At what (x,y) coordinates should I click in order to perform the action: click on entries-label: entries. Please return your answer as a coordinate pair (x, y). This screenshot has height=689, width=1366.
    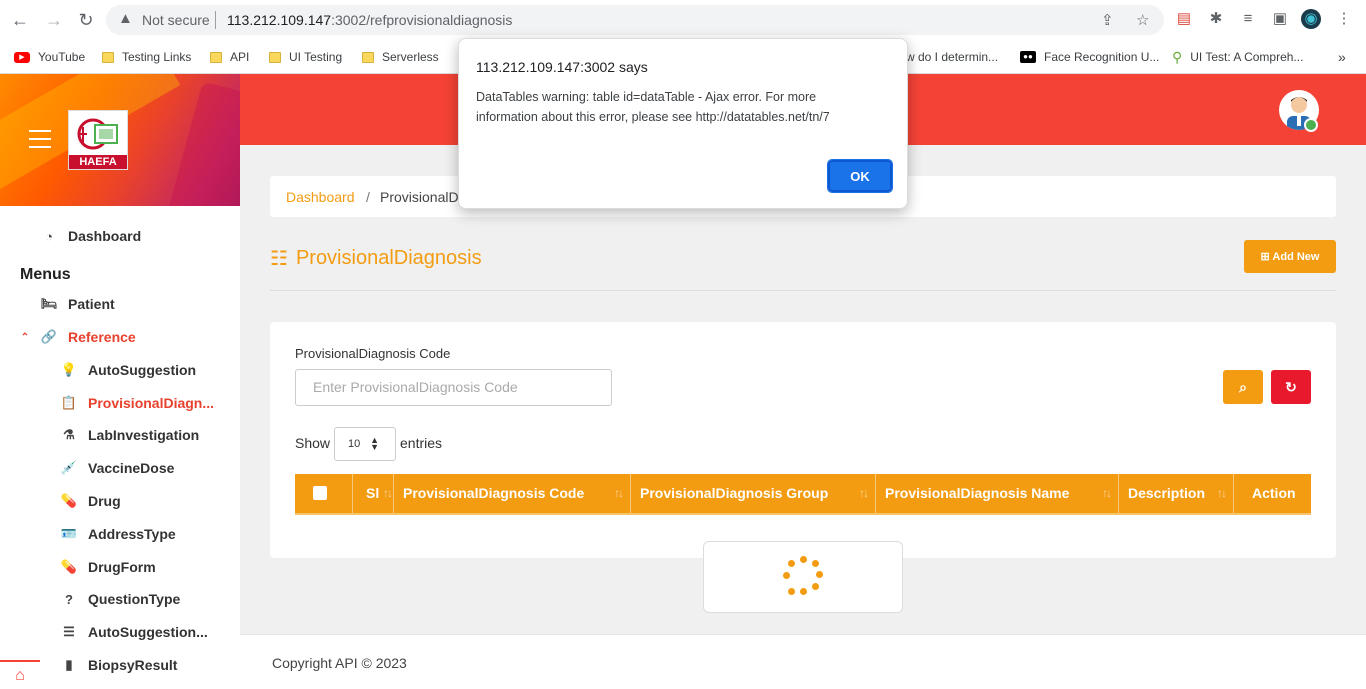
    Looking at the image, I should click on (421, 443).